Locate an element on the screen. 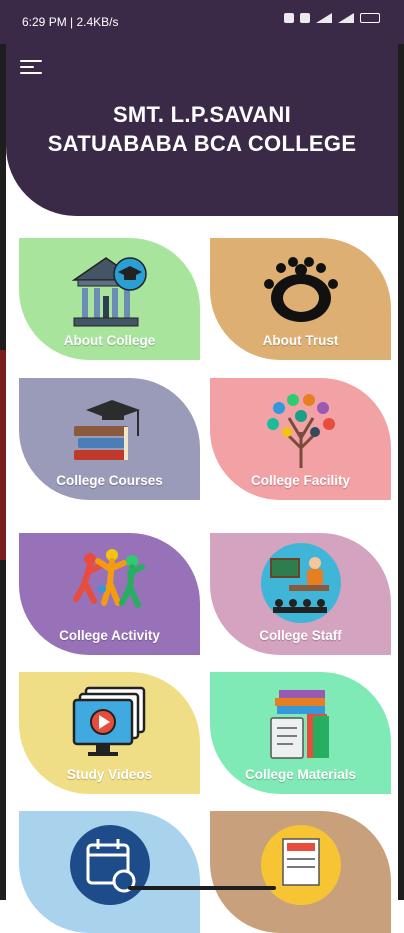 This screenshot has width=404, height=933. video-monitor-icon is located at coordinates (108, 721).